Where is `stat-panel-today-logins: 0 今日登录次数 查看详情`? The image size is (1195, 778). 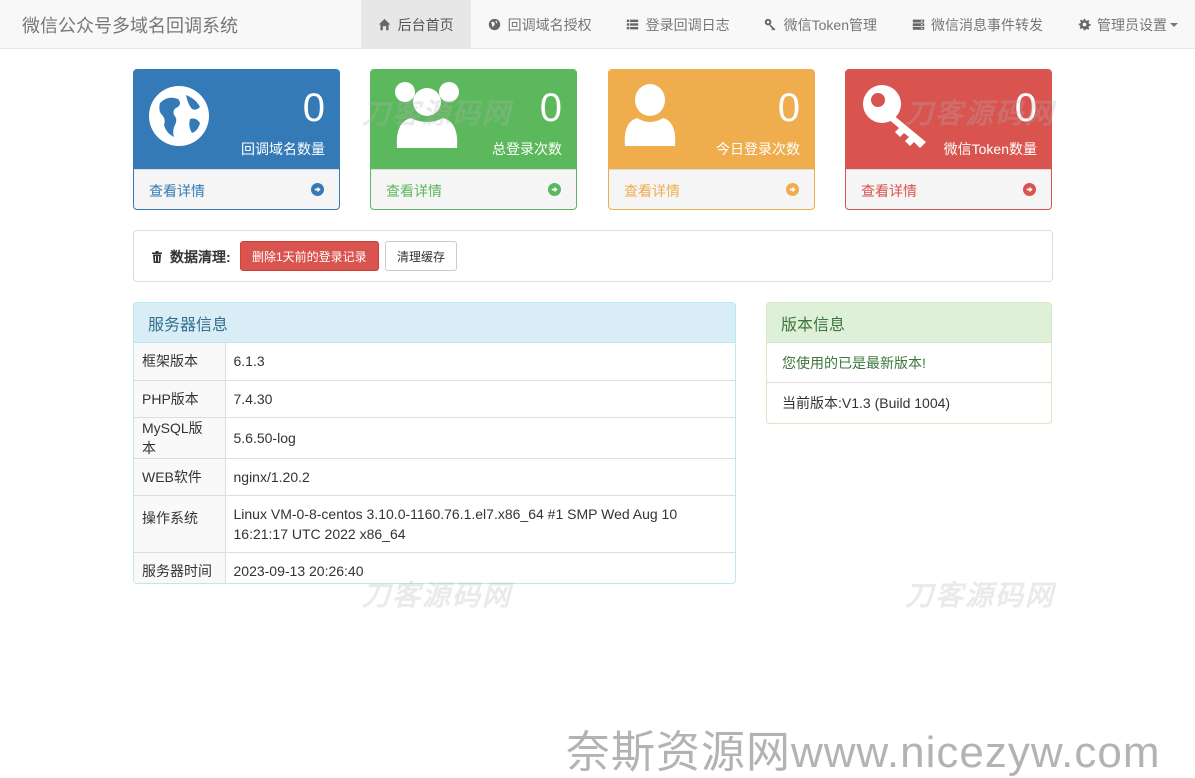 stat-panel-today-logins: 0 今日登录次数 查看详情 is located at coordinates (711, 139).